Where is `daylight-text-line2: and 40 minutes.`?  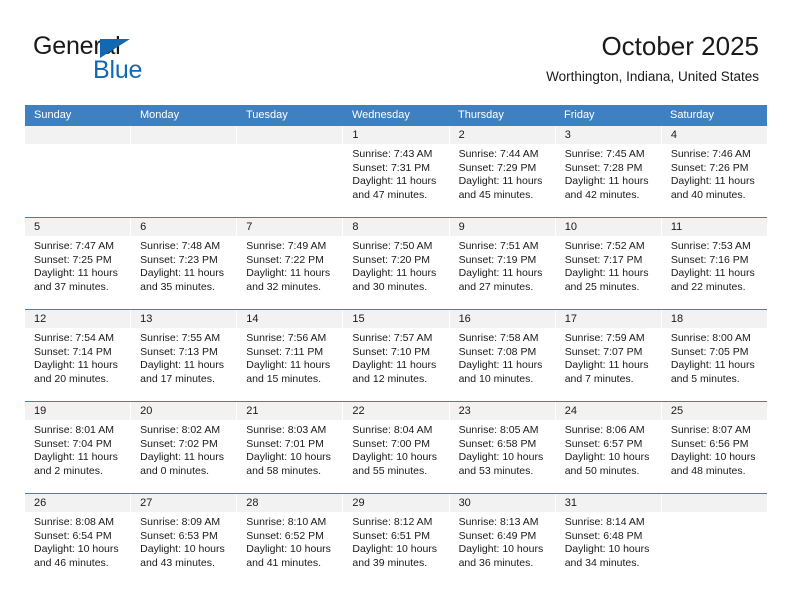 daylight-text-line2: and 40 minutes. is located at coordinates (708, 194).